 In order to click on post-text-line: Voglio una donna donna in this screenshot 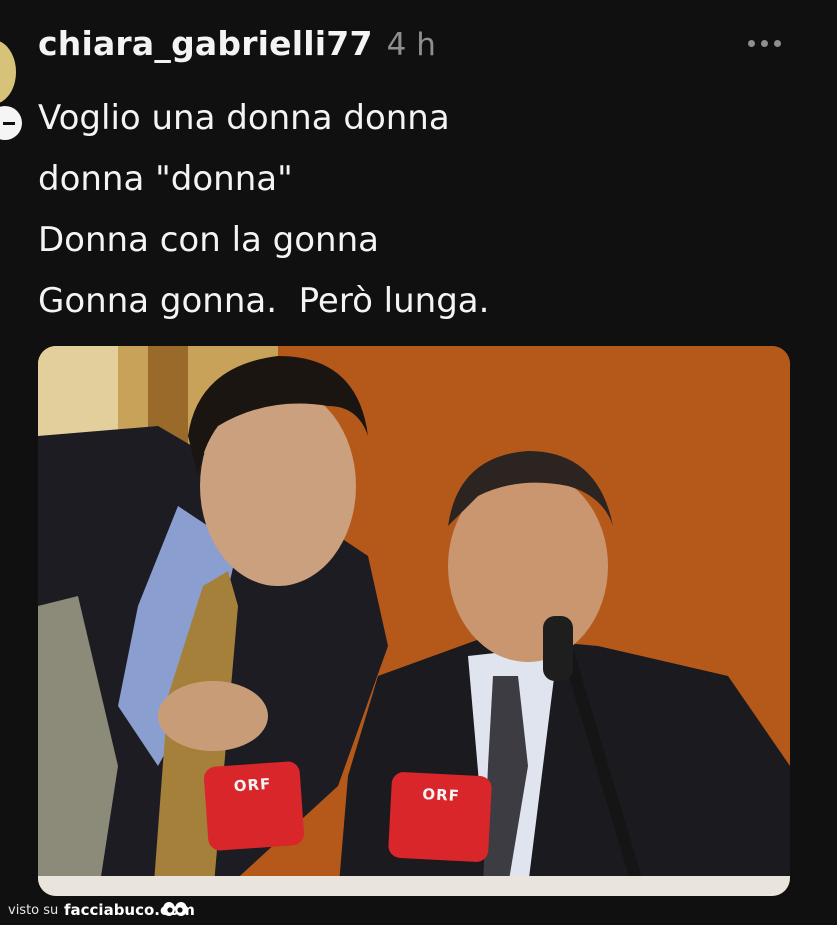, I will do `click(244, 118)`.